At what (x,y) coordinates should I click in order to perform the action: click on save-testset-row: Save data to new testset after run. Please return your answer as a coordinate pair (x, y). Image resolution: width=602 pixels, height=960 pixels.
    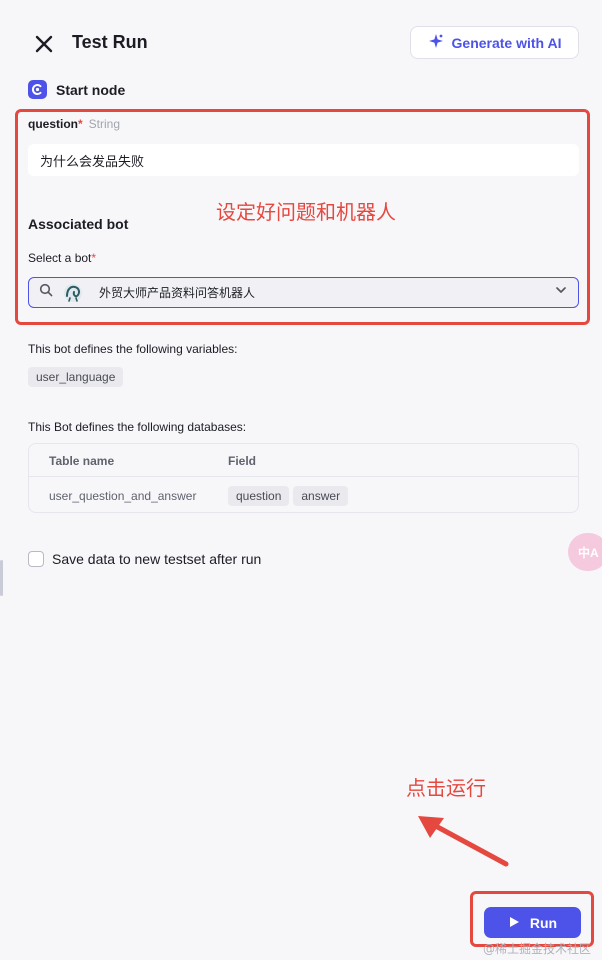
    Looking at the image, I should click on (144, 559).